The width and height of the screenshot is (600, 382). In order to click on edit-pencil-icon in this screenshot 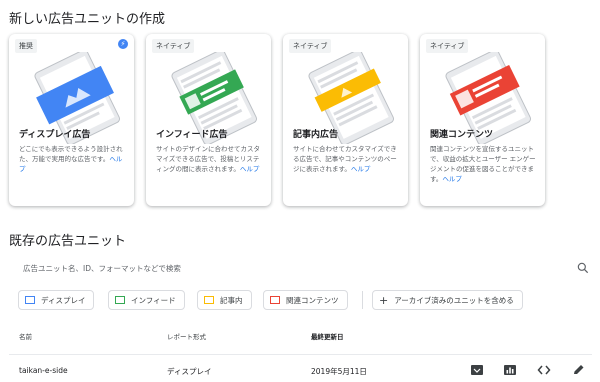, I will do `click(579, 370)`.